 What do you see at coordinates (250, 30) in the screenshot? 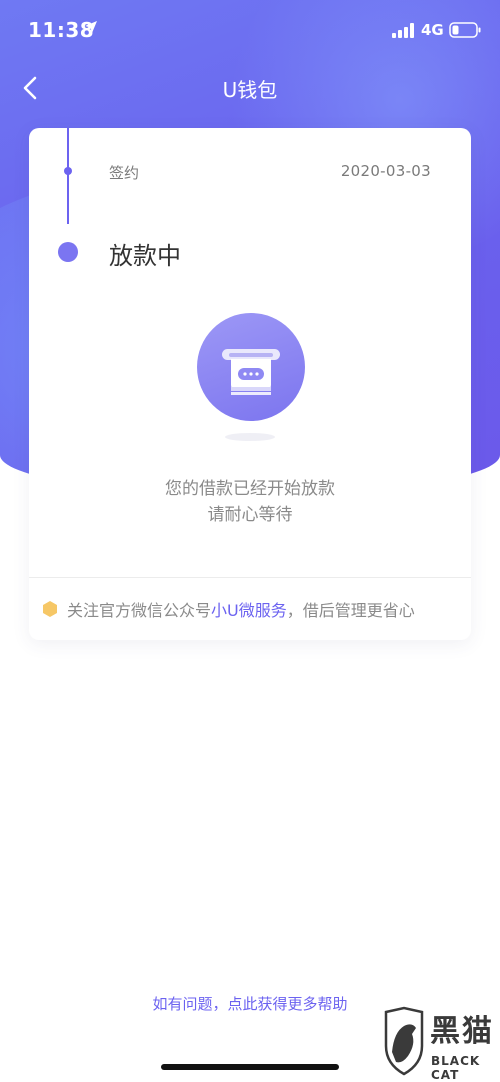
I see `status-bar: 11:38 4G` at bounding box center [250, 30].